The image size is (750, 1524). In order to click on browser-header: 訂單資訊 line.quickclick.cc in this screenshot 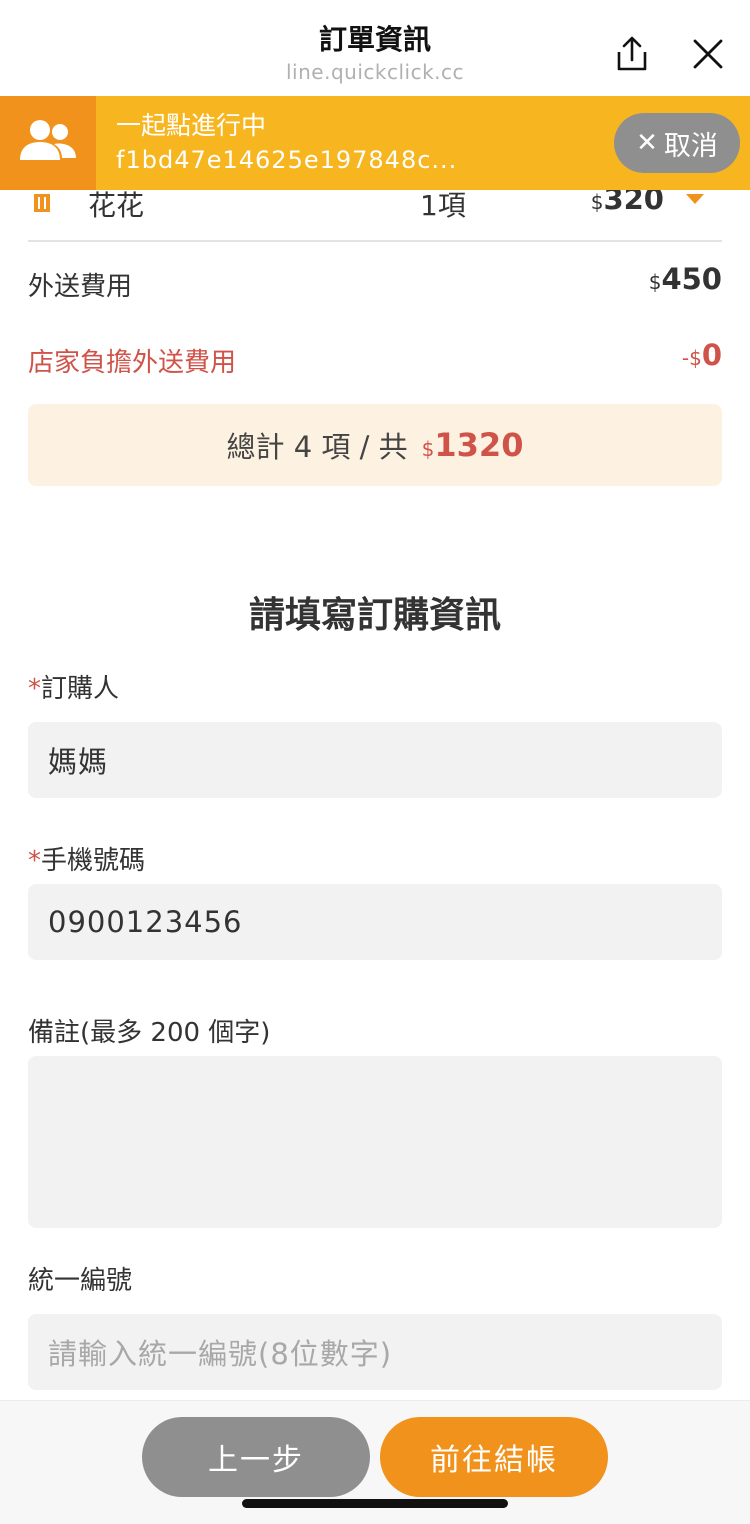, I will do `click(375, 48)`.